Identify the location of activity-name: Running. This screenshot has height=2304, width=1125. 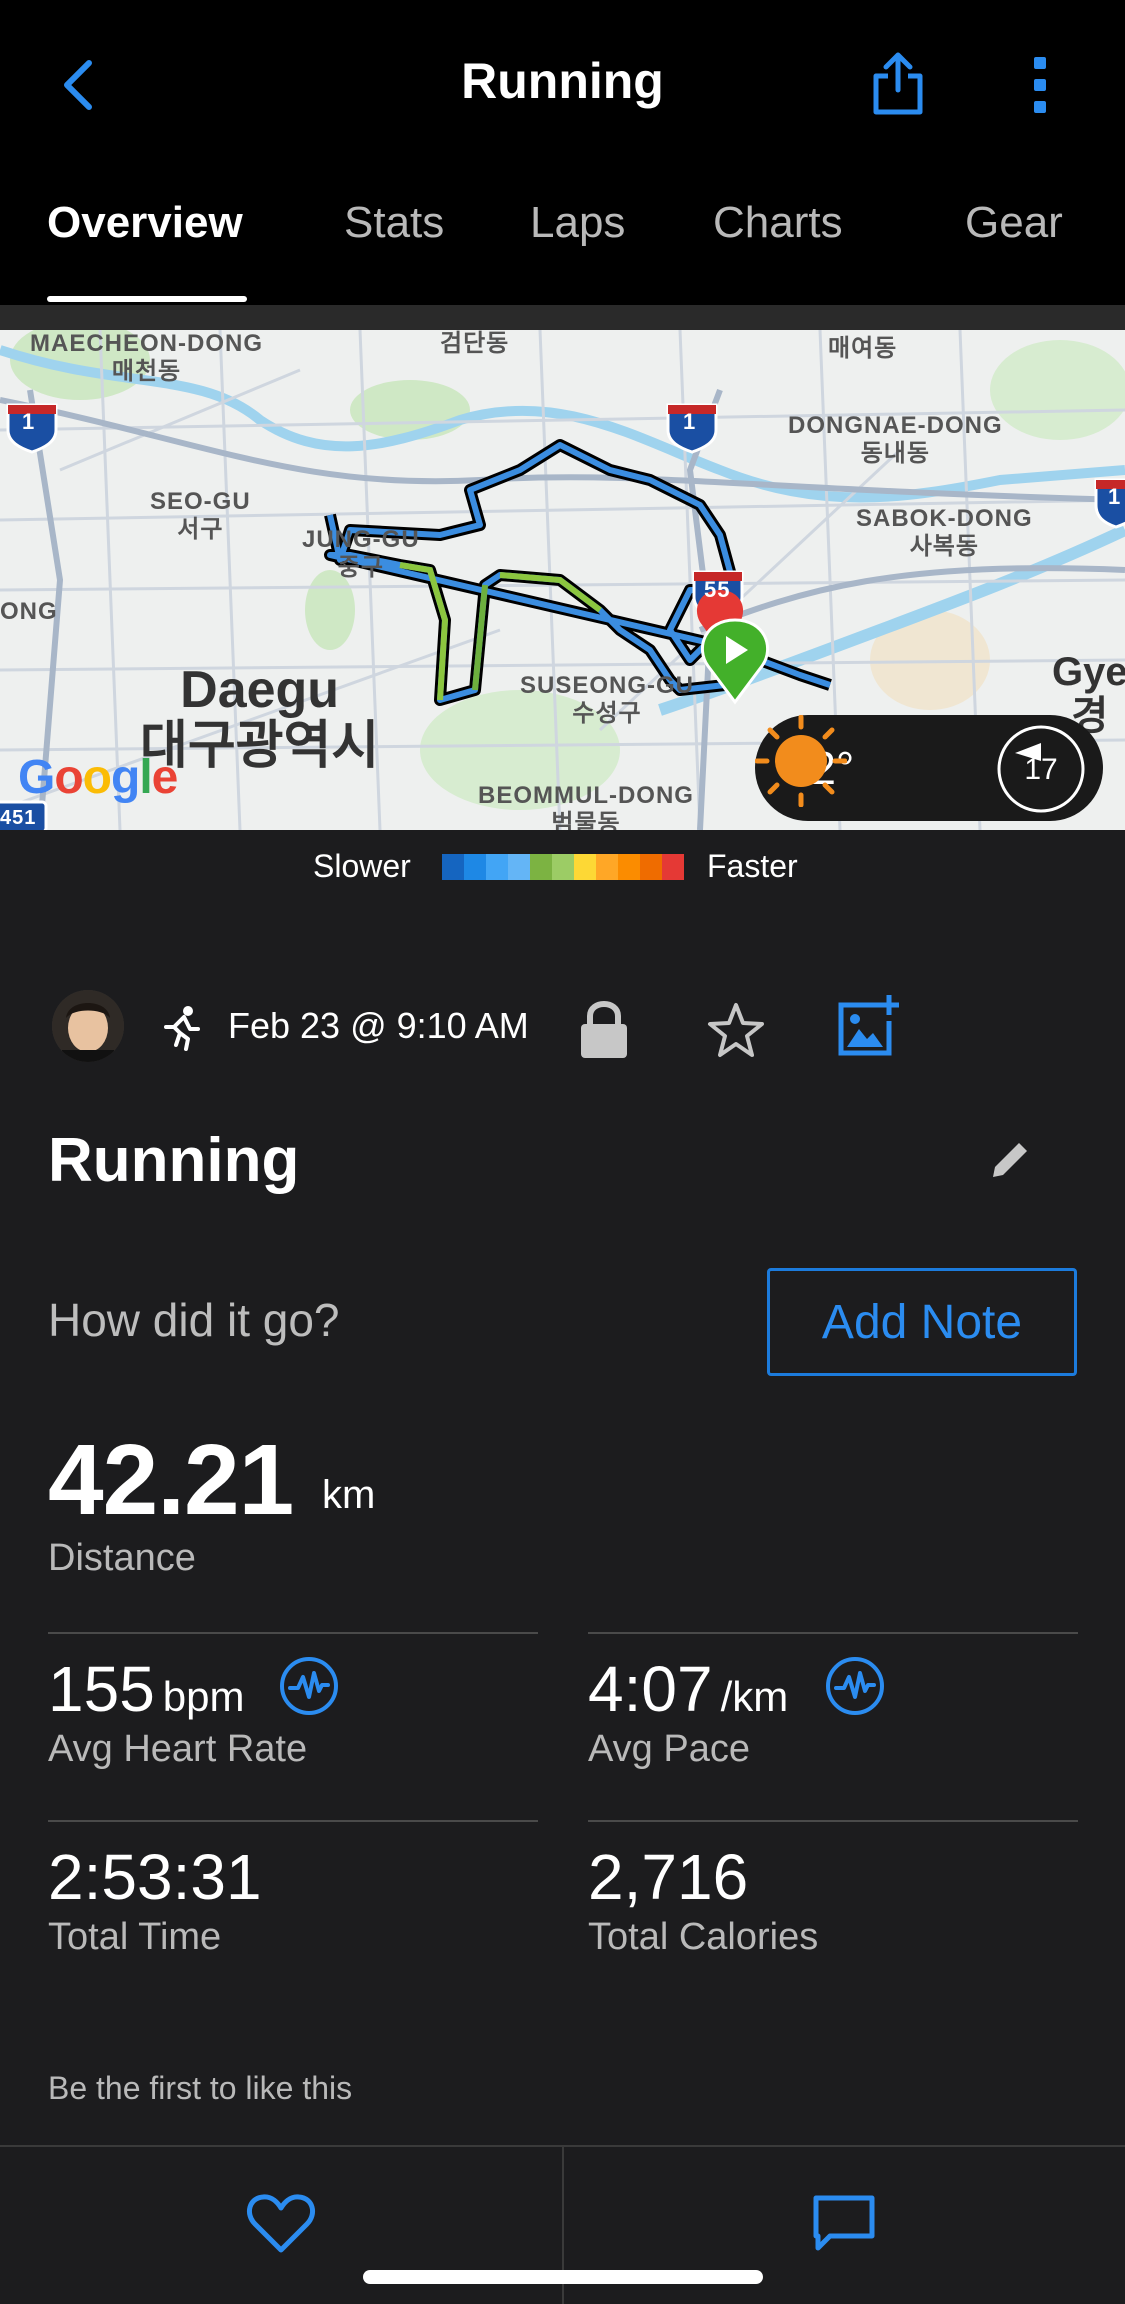
(174, 1160).